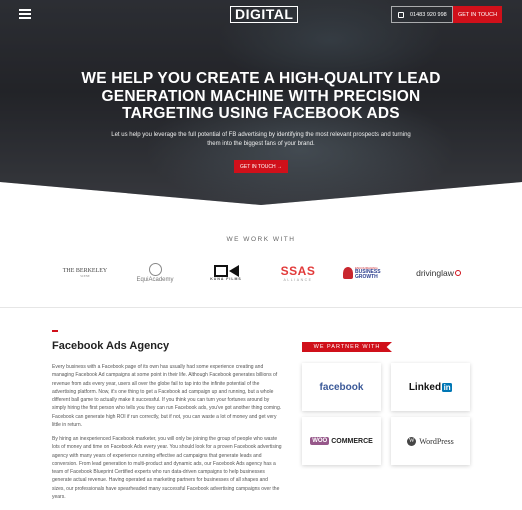  What do you see at coordinates (412, 441) in the screenshot?
I see `wordpress-icon: W` at bounding box center [412, 441].